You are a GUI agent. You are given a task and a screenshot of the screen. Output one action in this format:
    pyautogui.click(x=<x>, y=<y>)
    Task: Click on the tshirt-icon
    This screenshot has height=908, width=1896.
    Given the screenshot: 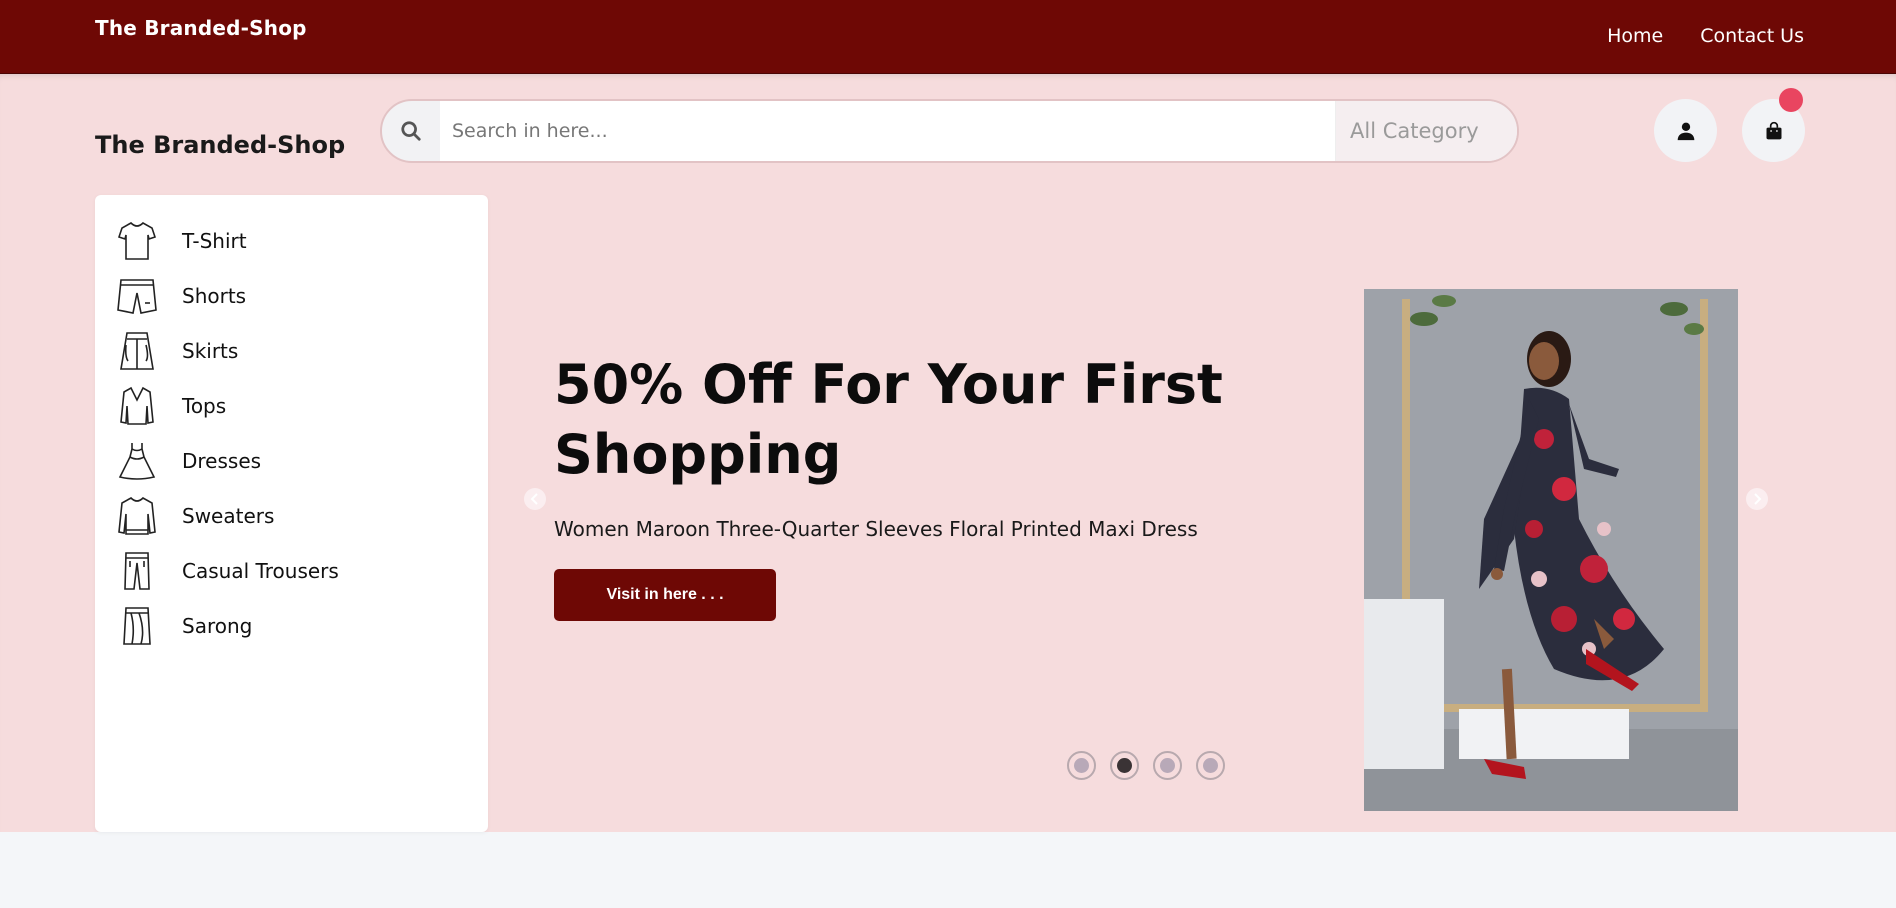 What is the action you would take?
    pyautogui.click(x=137, y=241)
    